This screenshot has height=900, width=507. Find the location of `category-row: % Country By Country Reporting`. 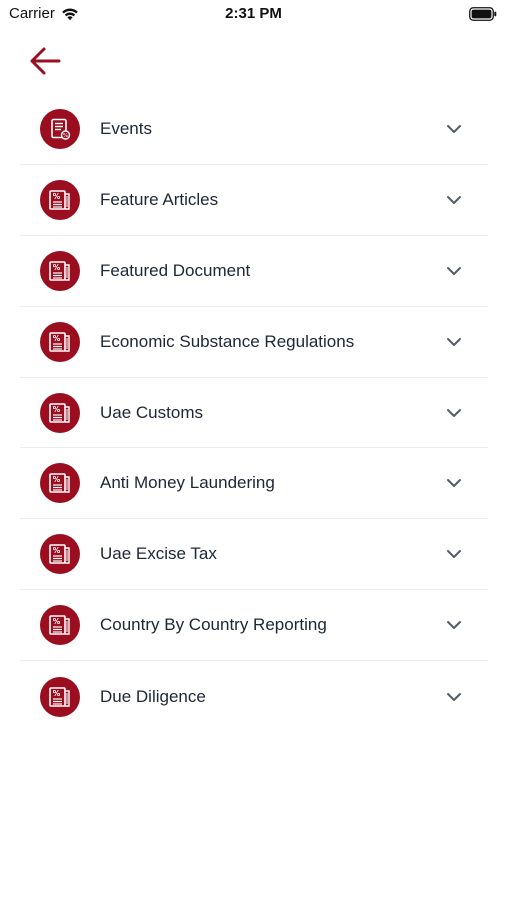

category-row: % Country By Country Reporting is located at coordinates (254, 626).